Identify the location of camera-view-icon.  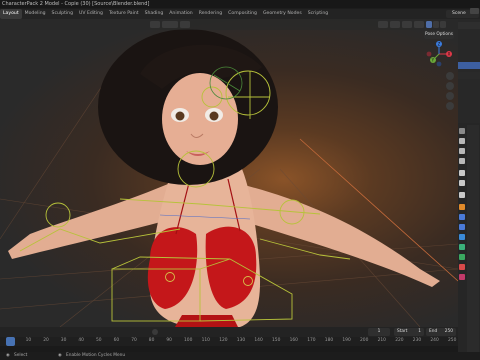
(450, 96).